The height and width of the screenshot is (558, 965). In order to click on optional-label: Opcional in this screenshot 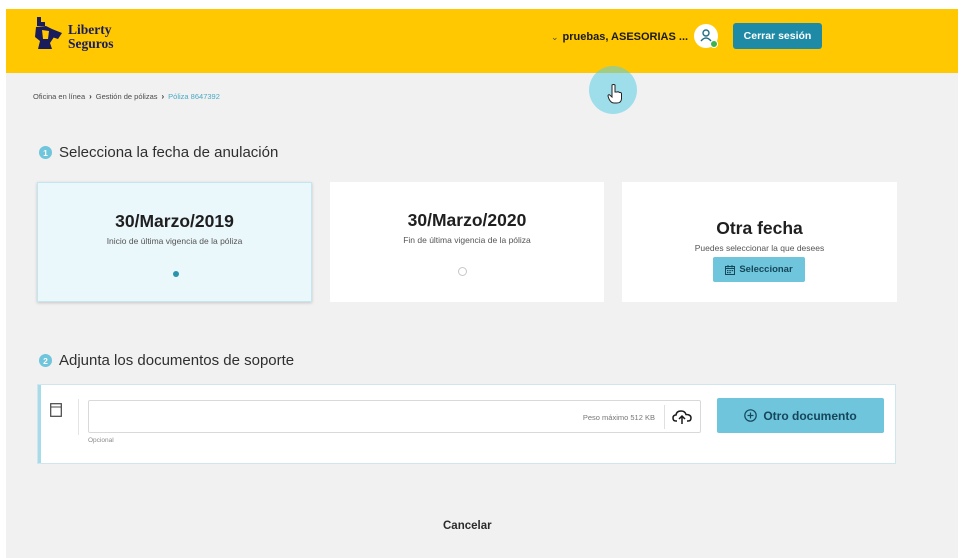, I will do `click(101, 440)`.